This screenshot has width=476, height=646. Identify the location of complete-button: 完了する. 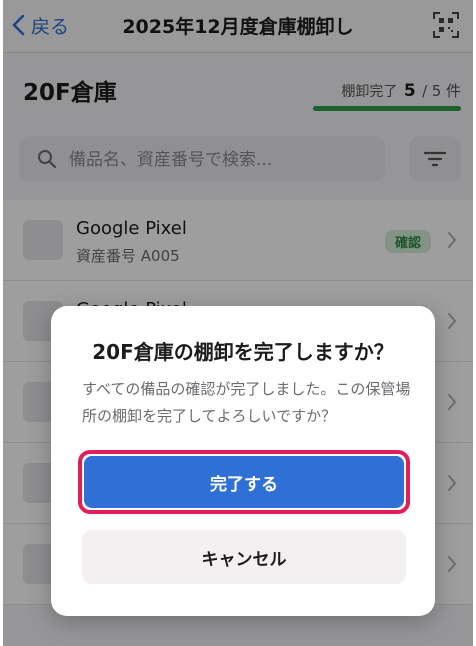
(244, 482).